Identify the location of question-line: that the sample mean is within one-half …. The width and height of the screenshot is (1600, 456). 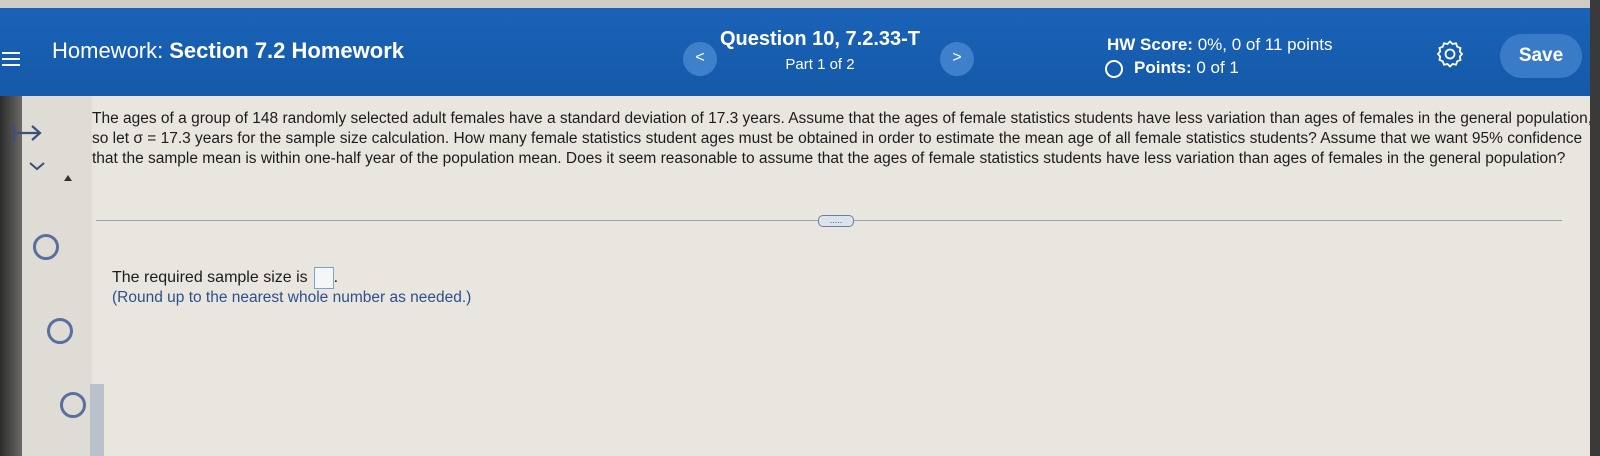
(829, 158).